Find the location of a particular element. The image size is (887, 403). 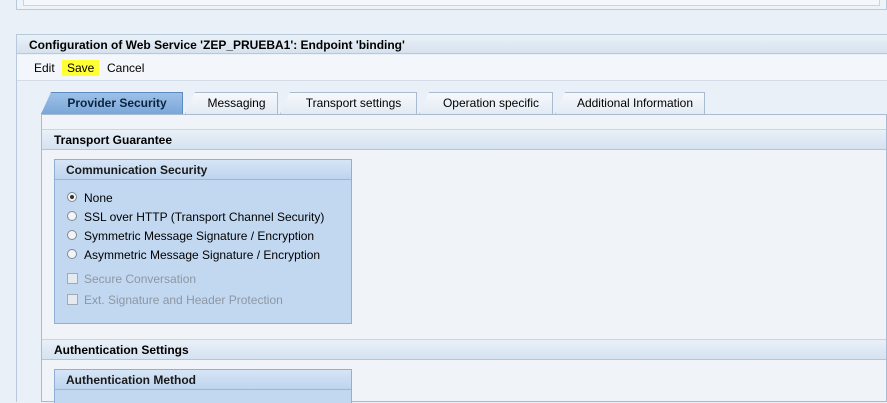

tab-messaging: Messaging is located at coordinates (231, 103).